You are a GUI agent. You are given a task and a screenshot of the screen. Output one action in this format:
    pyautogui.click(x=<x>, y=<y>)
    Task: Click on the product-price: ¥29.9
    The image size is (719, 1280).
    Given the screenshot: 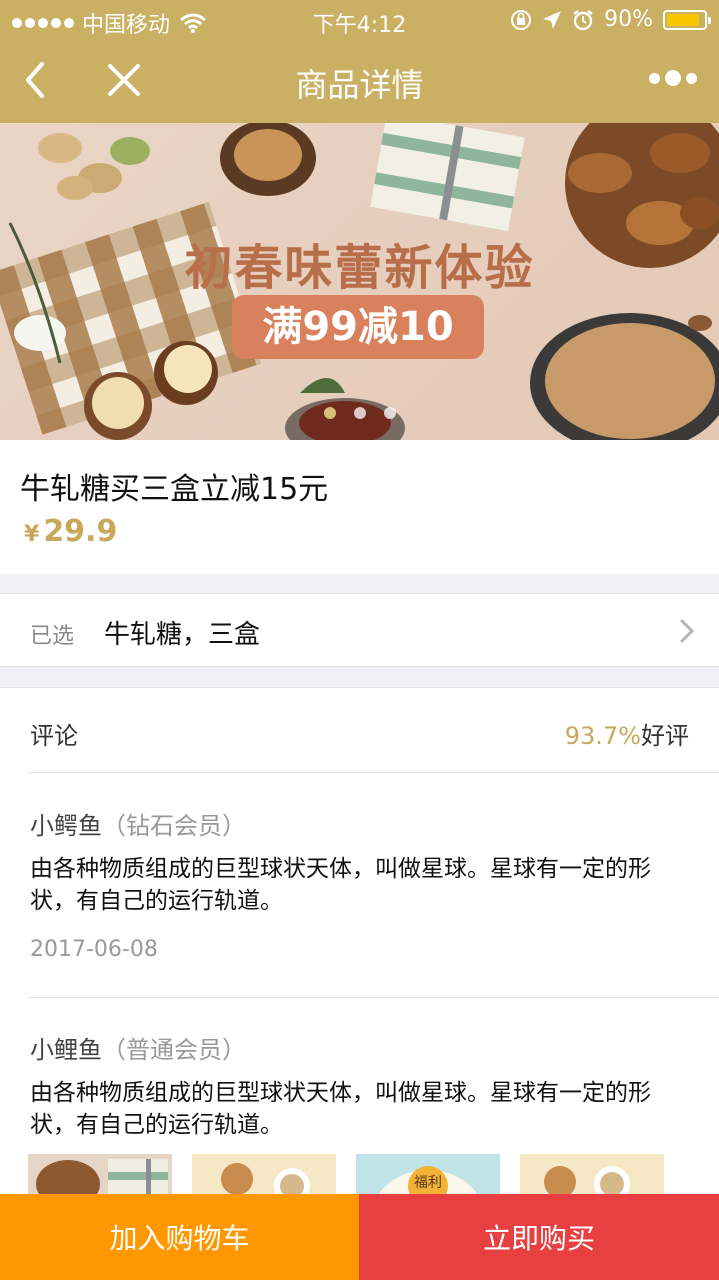 What is the action you would take?
    pyautogui.click(x=70, y=531)
    